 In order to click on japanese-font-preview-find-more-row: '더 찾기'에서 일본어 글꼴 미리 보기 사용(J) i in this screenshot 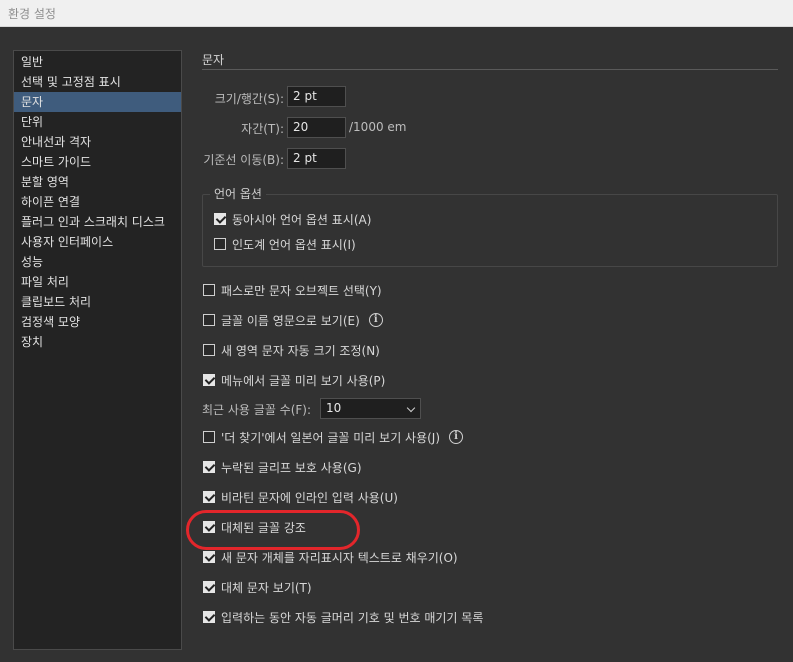, I will do `click(333, 437)`.